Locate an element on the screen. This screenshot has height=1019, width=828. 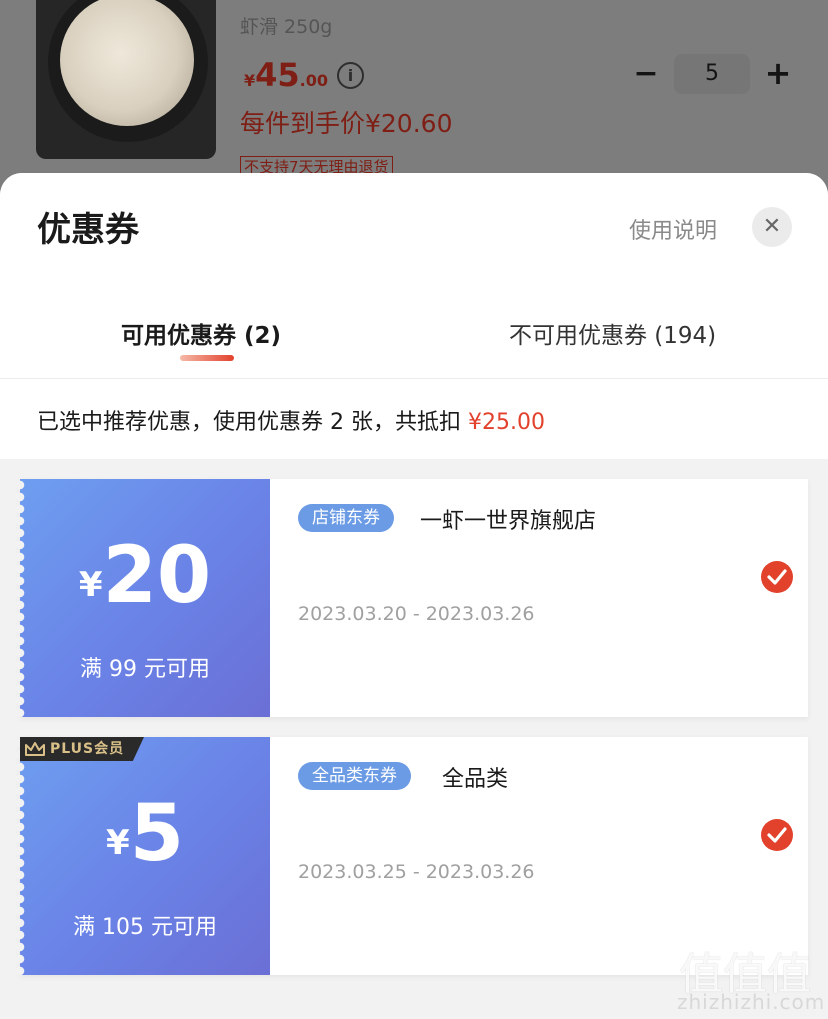
coupon-type-badge: 店铺东券 is located at coordinates (346, 518).